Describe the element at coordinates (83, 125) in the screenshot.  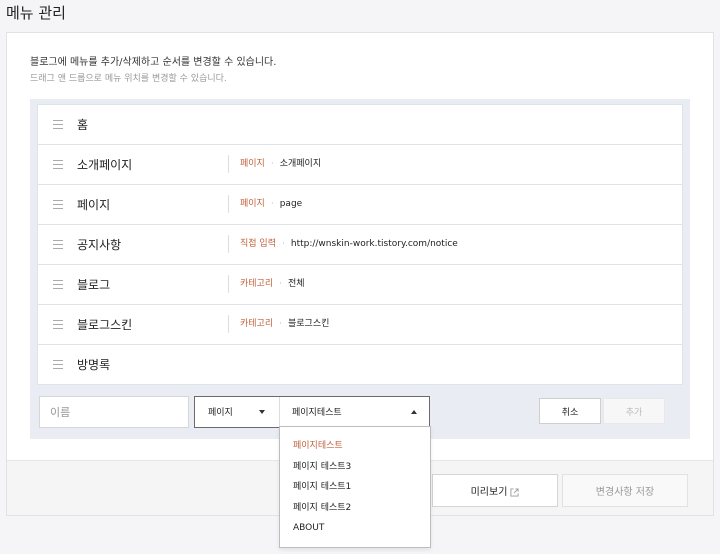
I see `menu-item-name: 홈` at that location.